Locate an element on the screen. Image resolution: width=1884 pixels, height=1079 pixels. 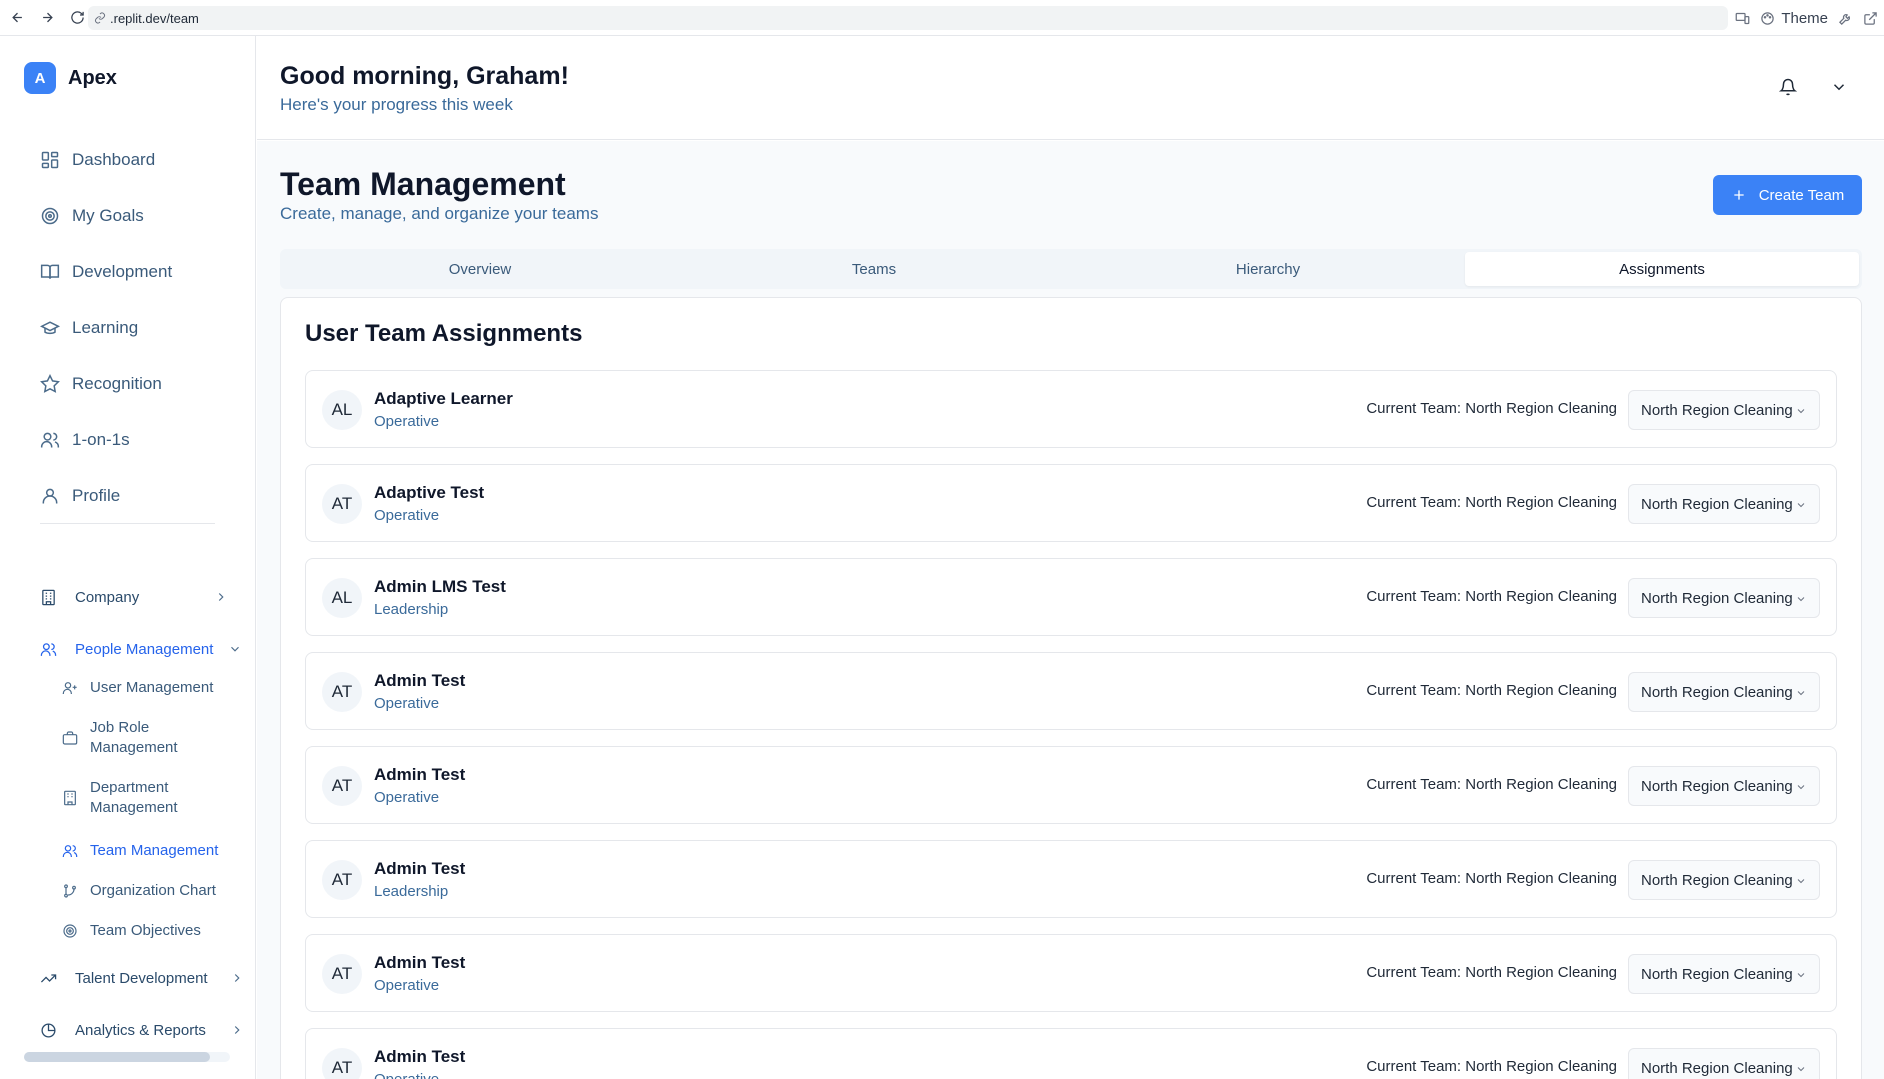
sub-item-job-role-management: Job Role Management is located at coordinates (147, 738).